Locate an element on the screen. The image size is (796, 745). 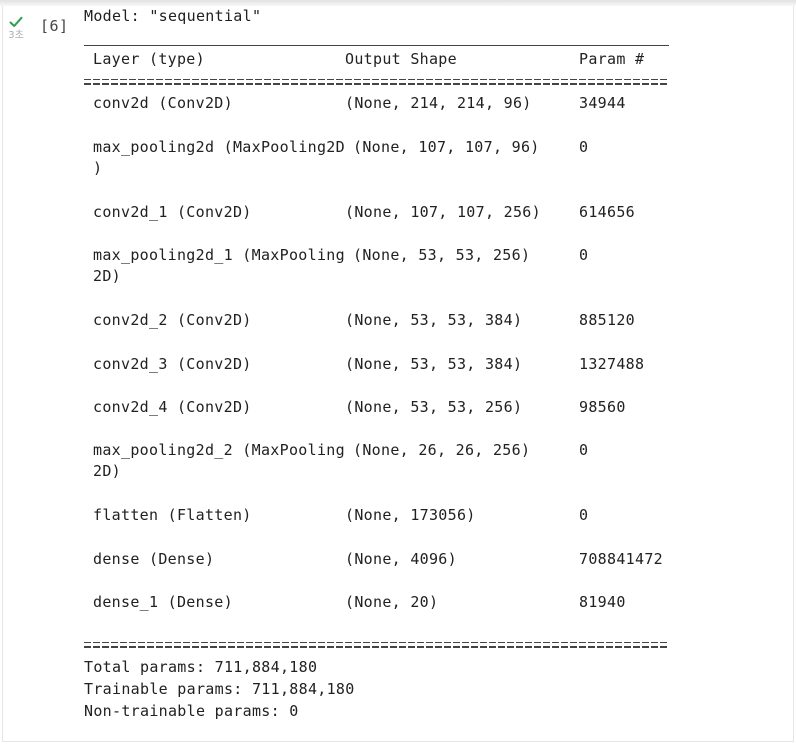
layer-name-continuation: ) is located at coordinates (98, 168).